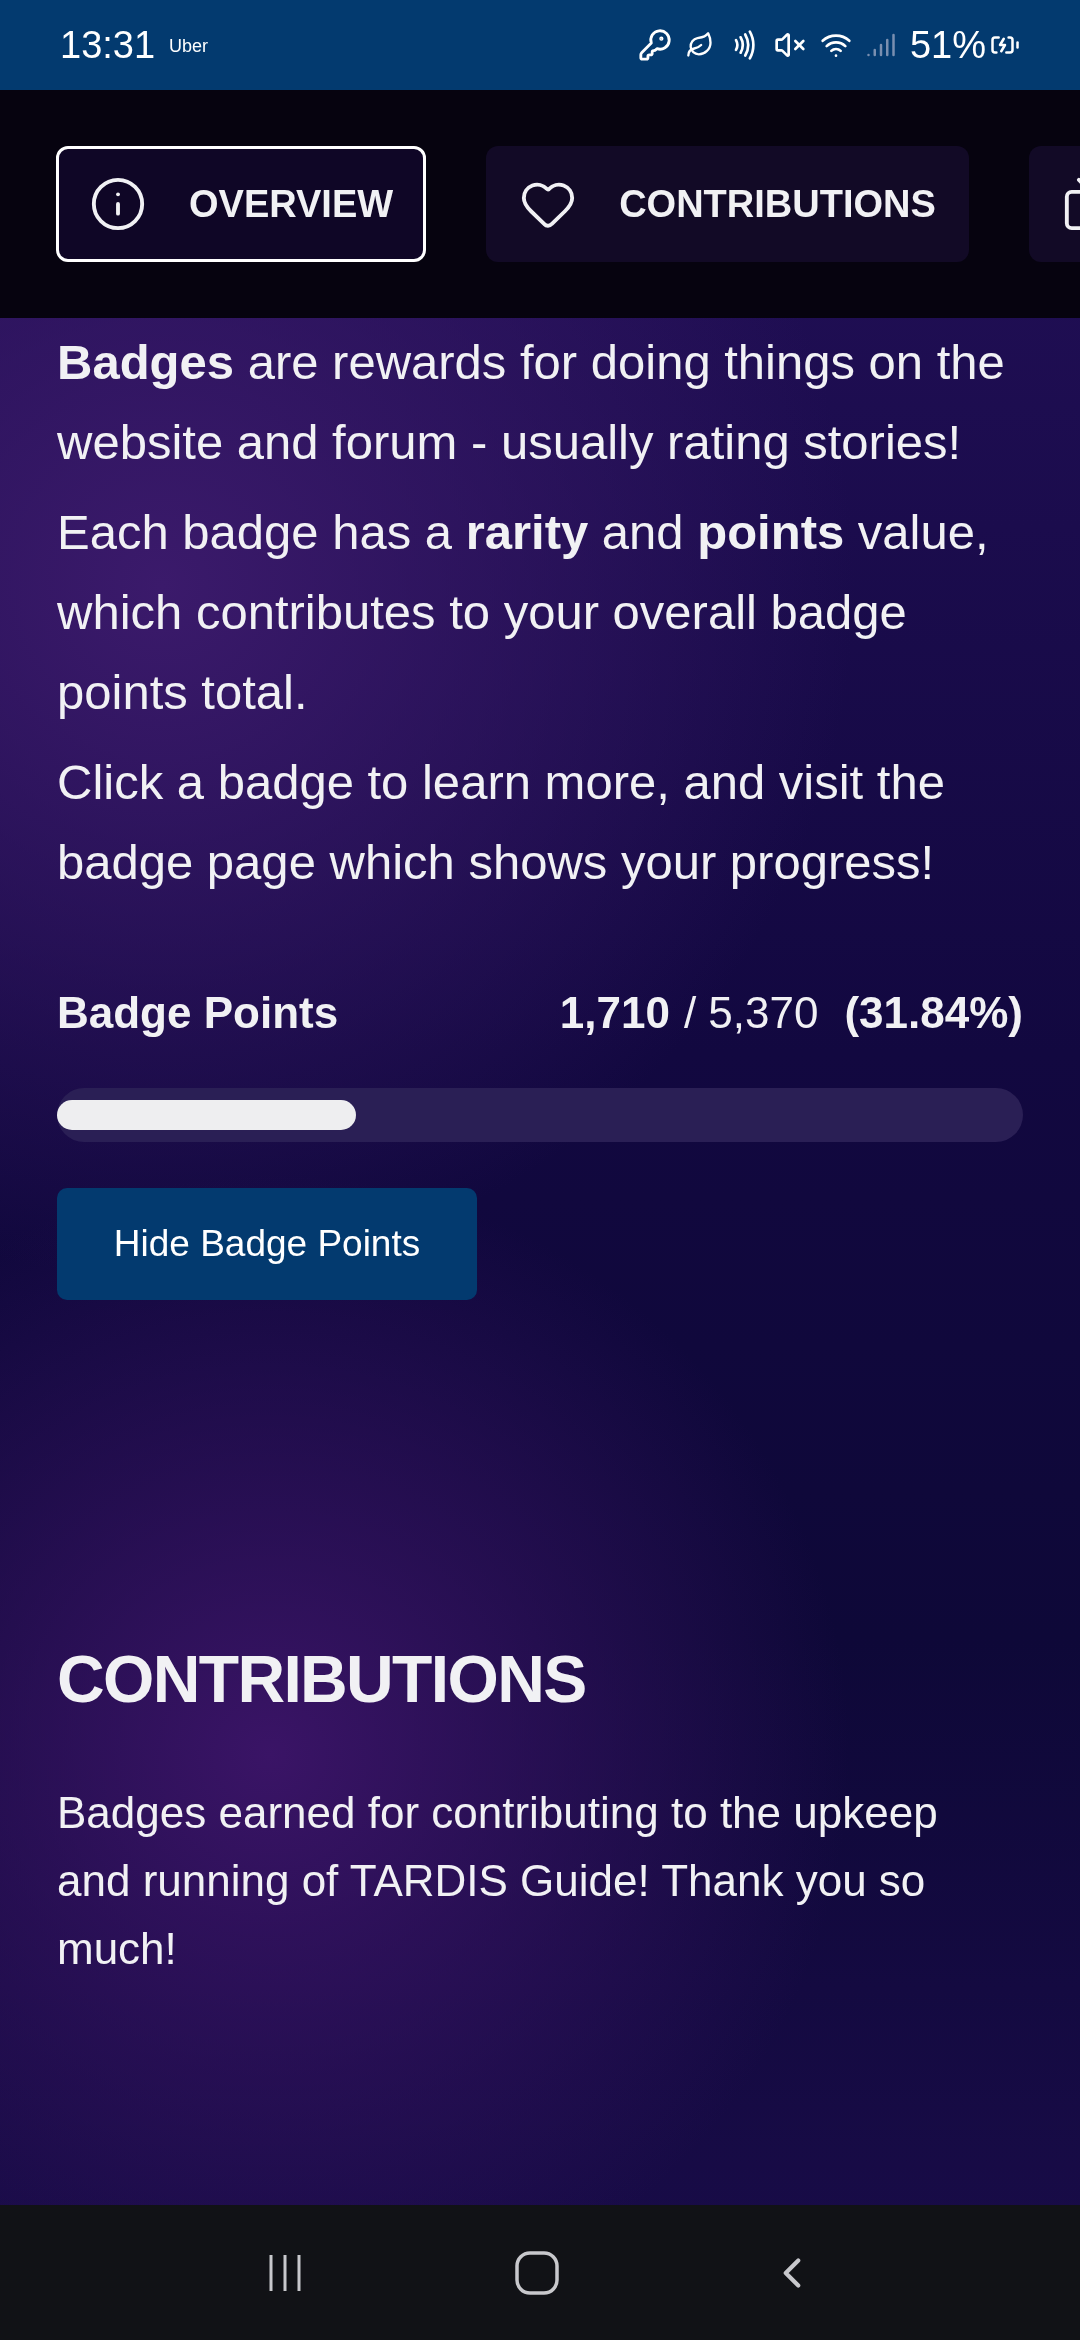 This screenshot has height=2340, width=1080. What do you see at coordinates (614, 1013) in the screenshot?
I see `points-earned: 1,710` at bounding box center [614, 1013].